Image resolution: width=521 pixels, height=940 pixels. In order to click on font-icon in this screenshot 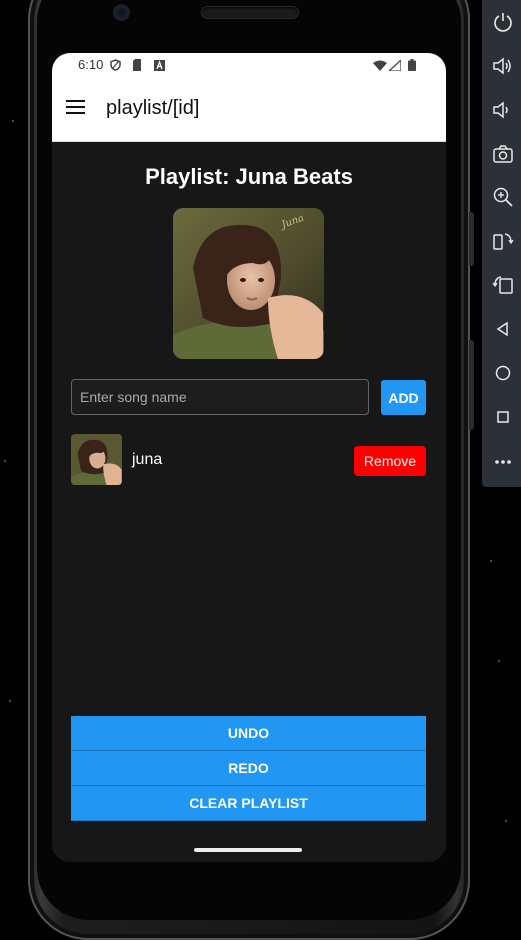, I will do `click(159, 65)`.